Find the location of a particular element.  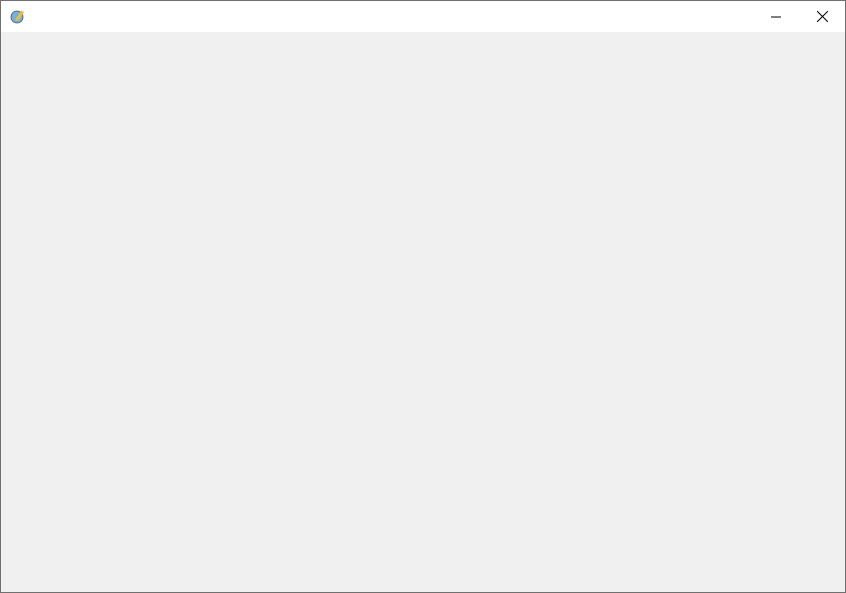

title-bar is located at coordinates (423, 16).